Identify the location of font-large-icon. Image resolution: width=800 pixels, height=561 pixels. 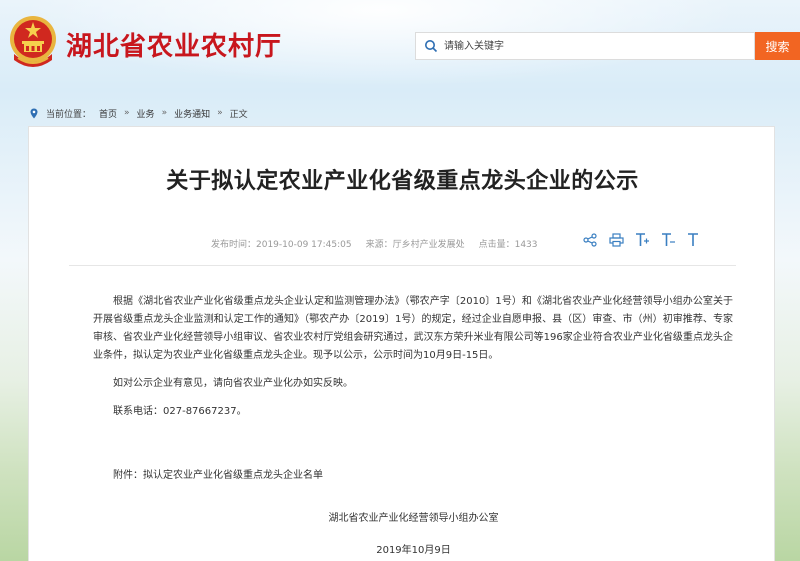
(642, 240).